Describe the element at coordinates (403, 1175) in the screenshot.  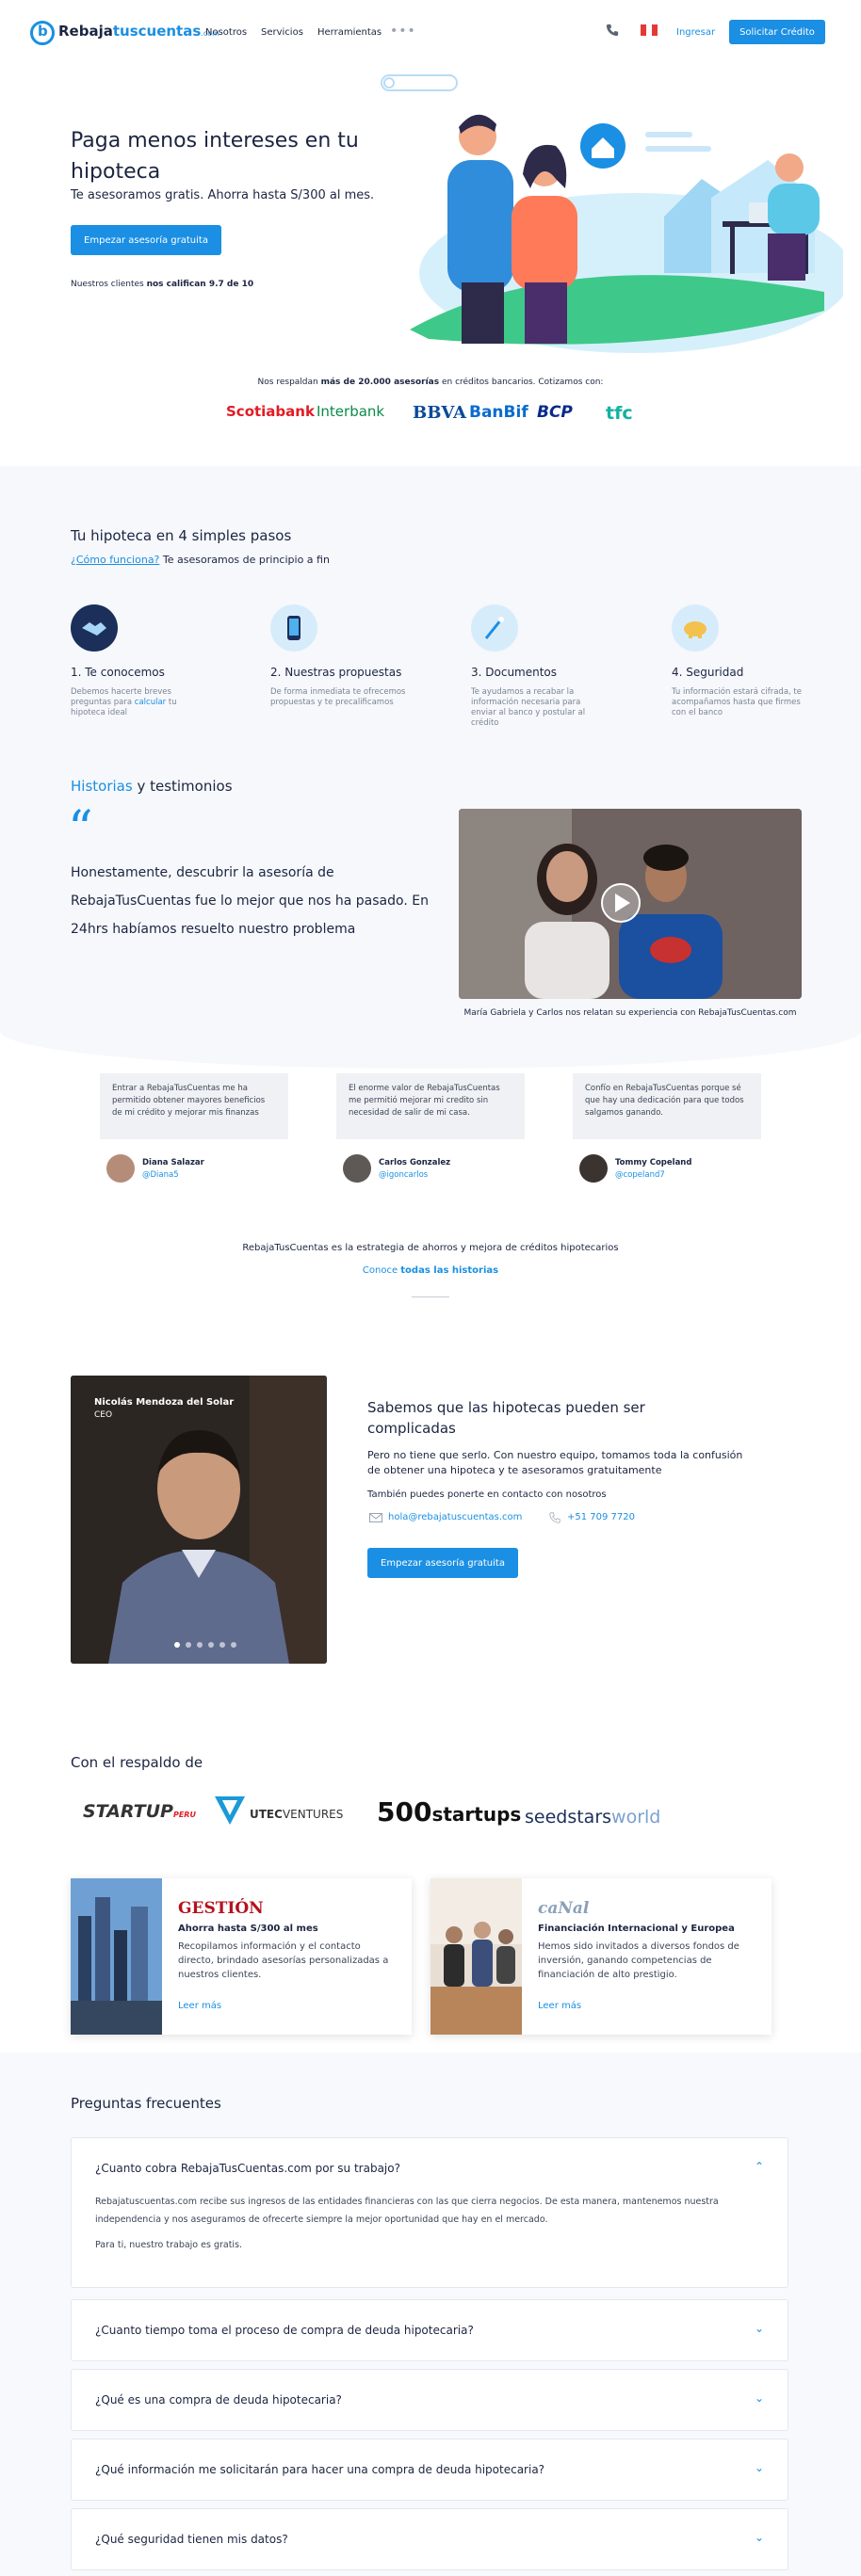
I see `testimonial-handle: @igoncarlos` at that location.